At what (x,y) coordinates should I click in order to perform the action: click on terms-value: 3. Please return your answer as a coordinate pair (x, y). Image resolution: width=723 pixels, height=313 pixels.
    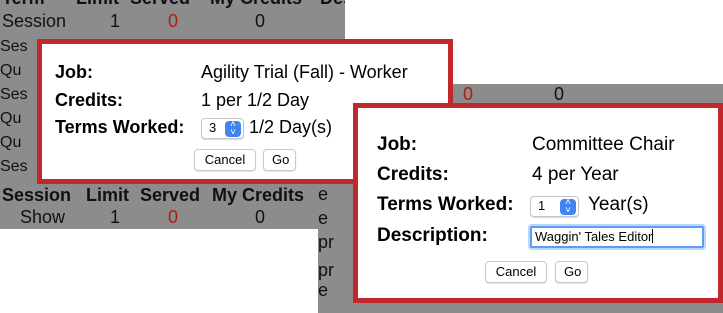
    Looking at the image, I should click on (213, 127).